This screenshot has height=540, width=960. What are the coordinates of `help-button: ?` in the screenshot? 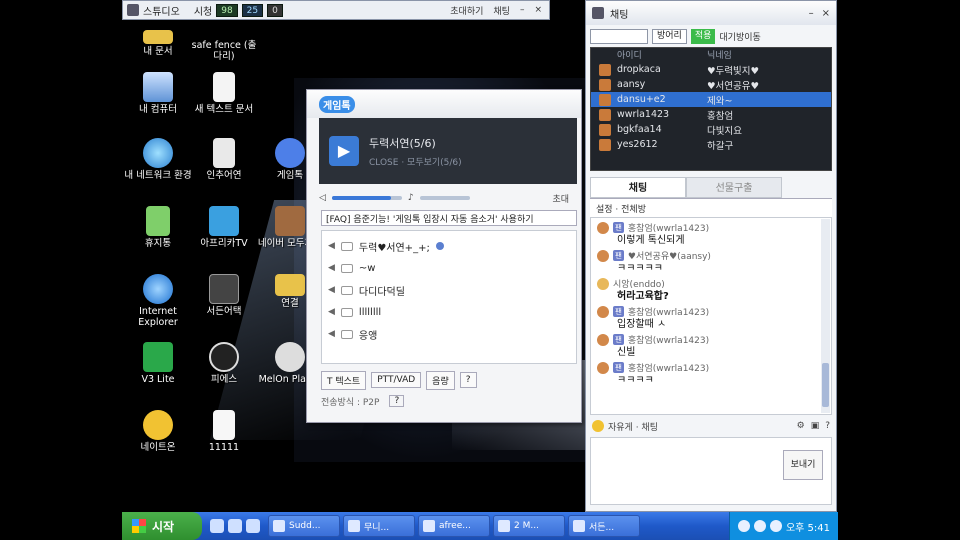 It's located at (468, 380).